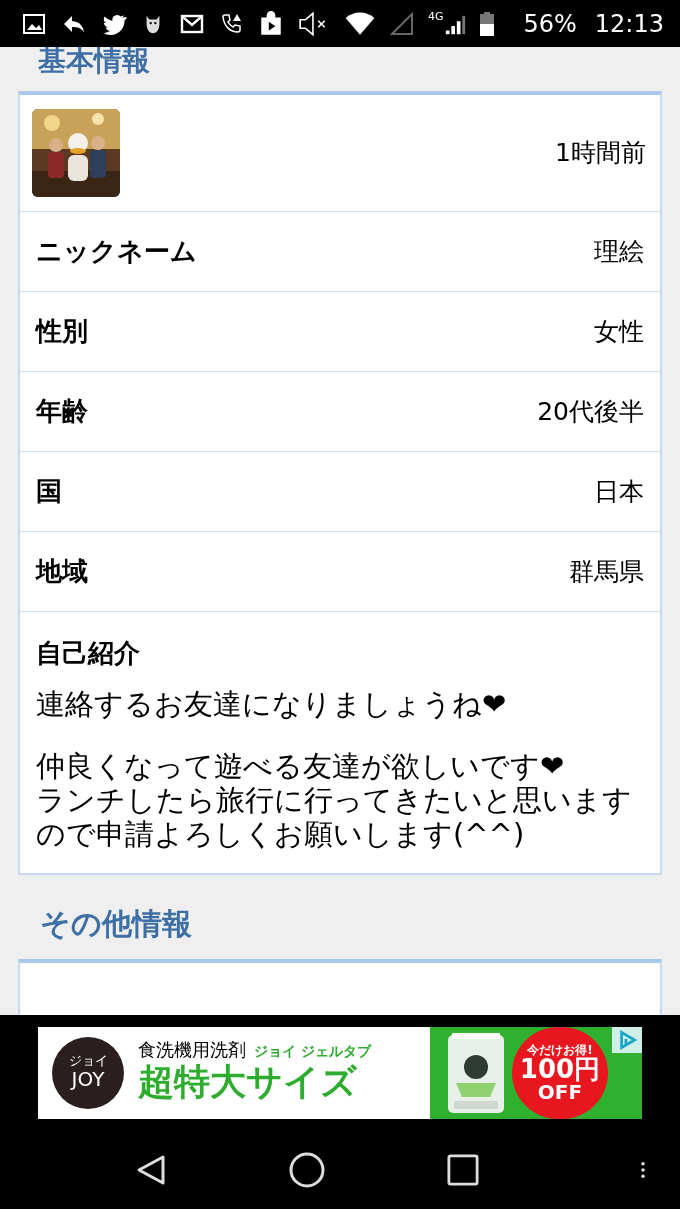  I want to click on network-type: 4G, so click(436, 16).